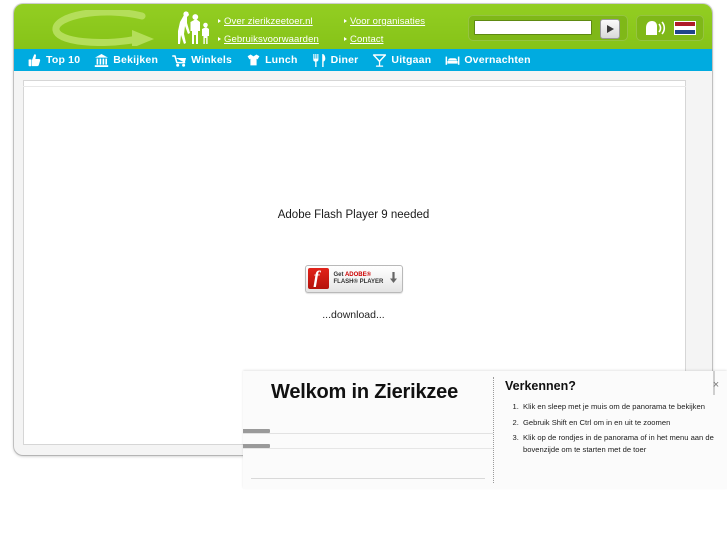  I want to click on logo-arrow-icon, so click(116, 28).